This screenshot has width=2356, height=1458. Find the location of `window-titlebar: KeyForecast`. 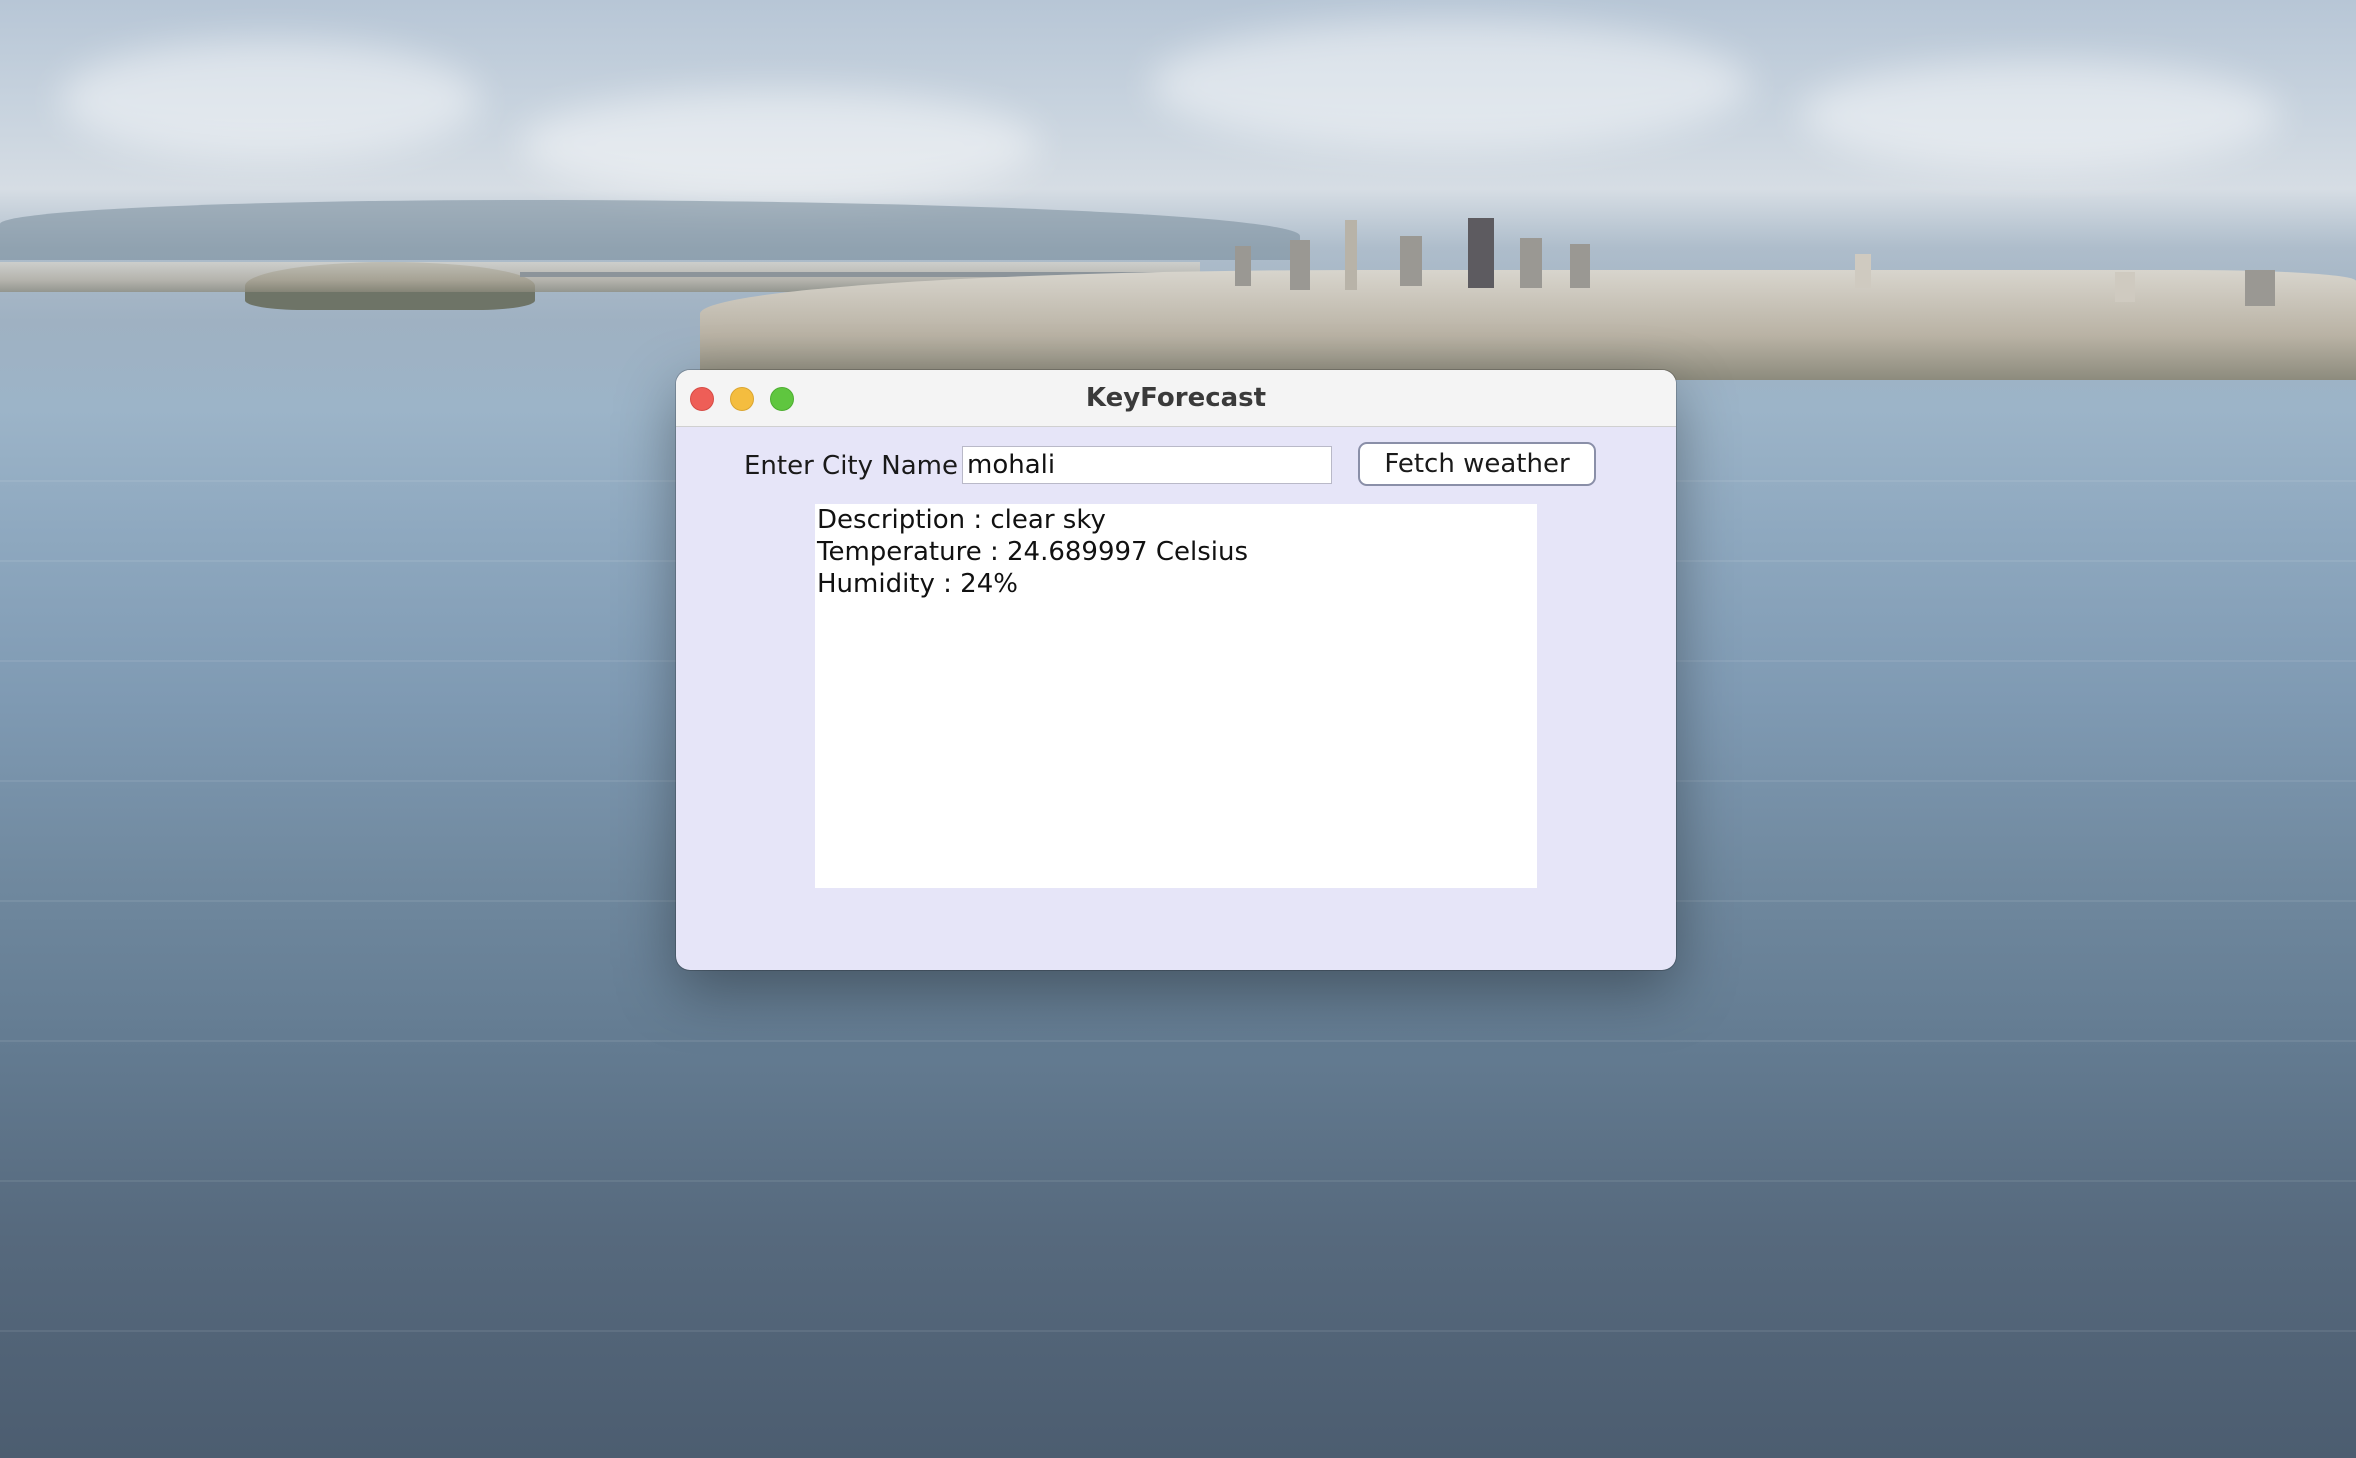

window-titlebar: KeyForecast is located at coordinates (1176, 398).